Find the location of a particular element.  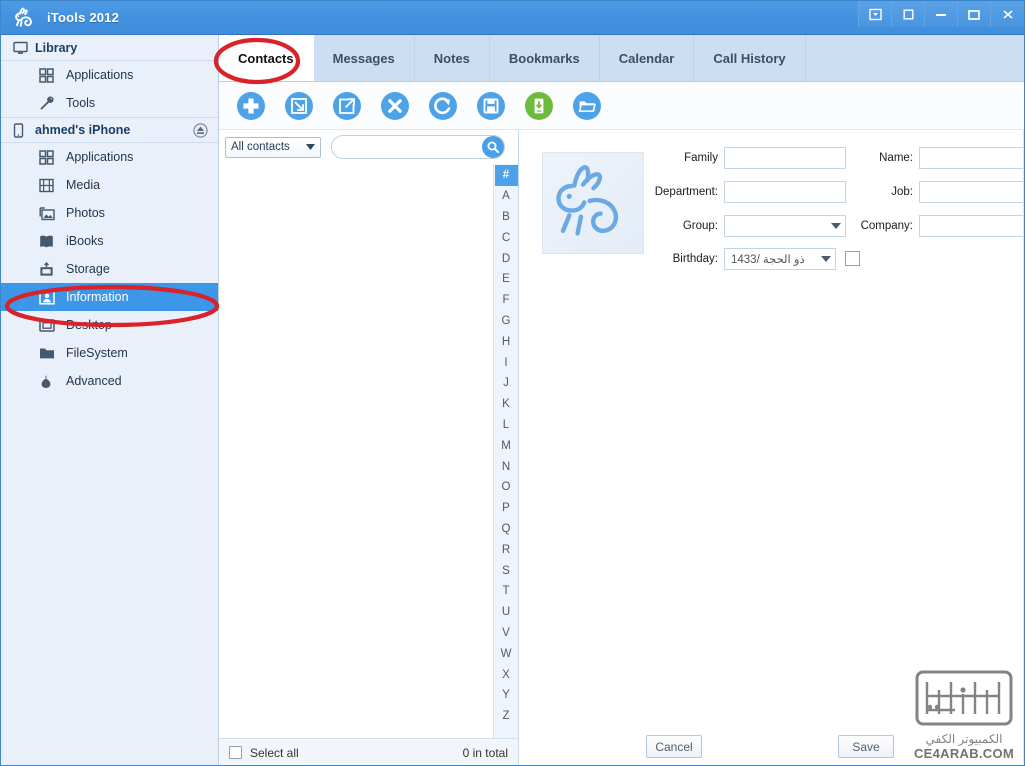

add-contact-button is located at coordinates (251, 106).